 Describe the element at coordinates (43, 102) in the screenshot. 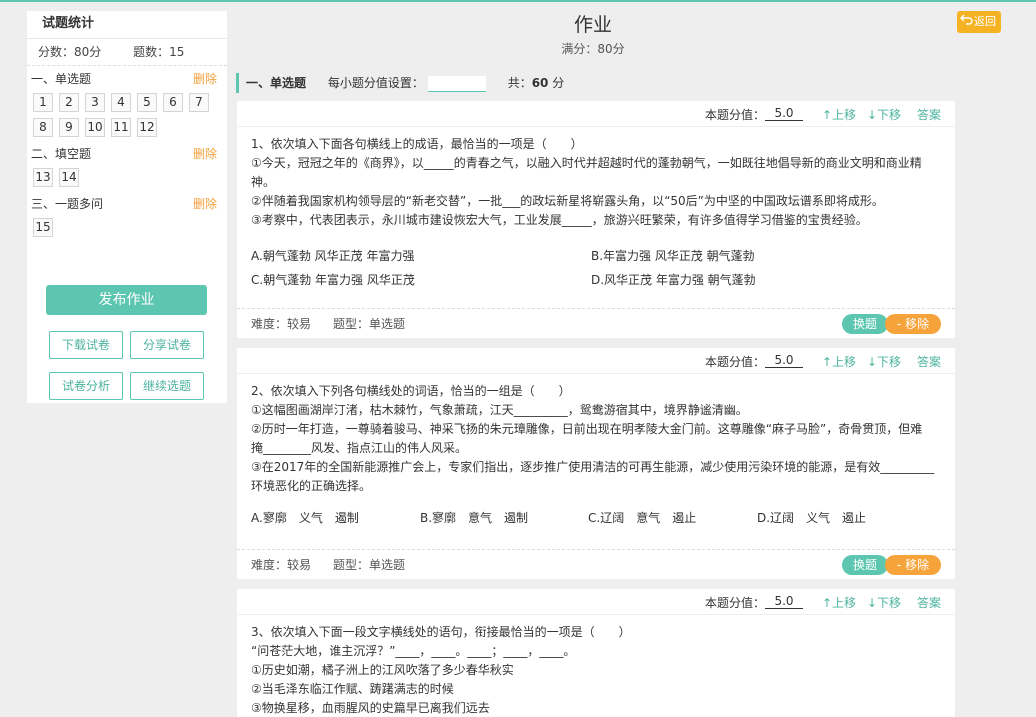

I see `question-number: 1` at that location.